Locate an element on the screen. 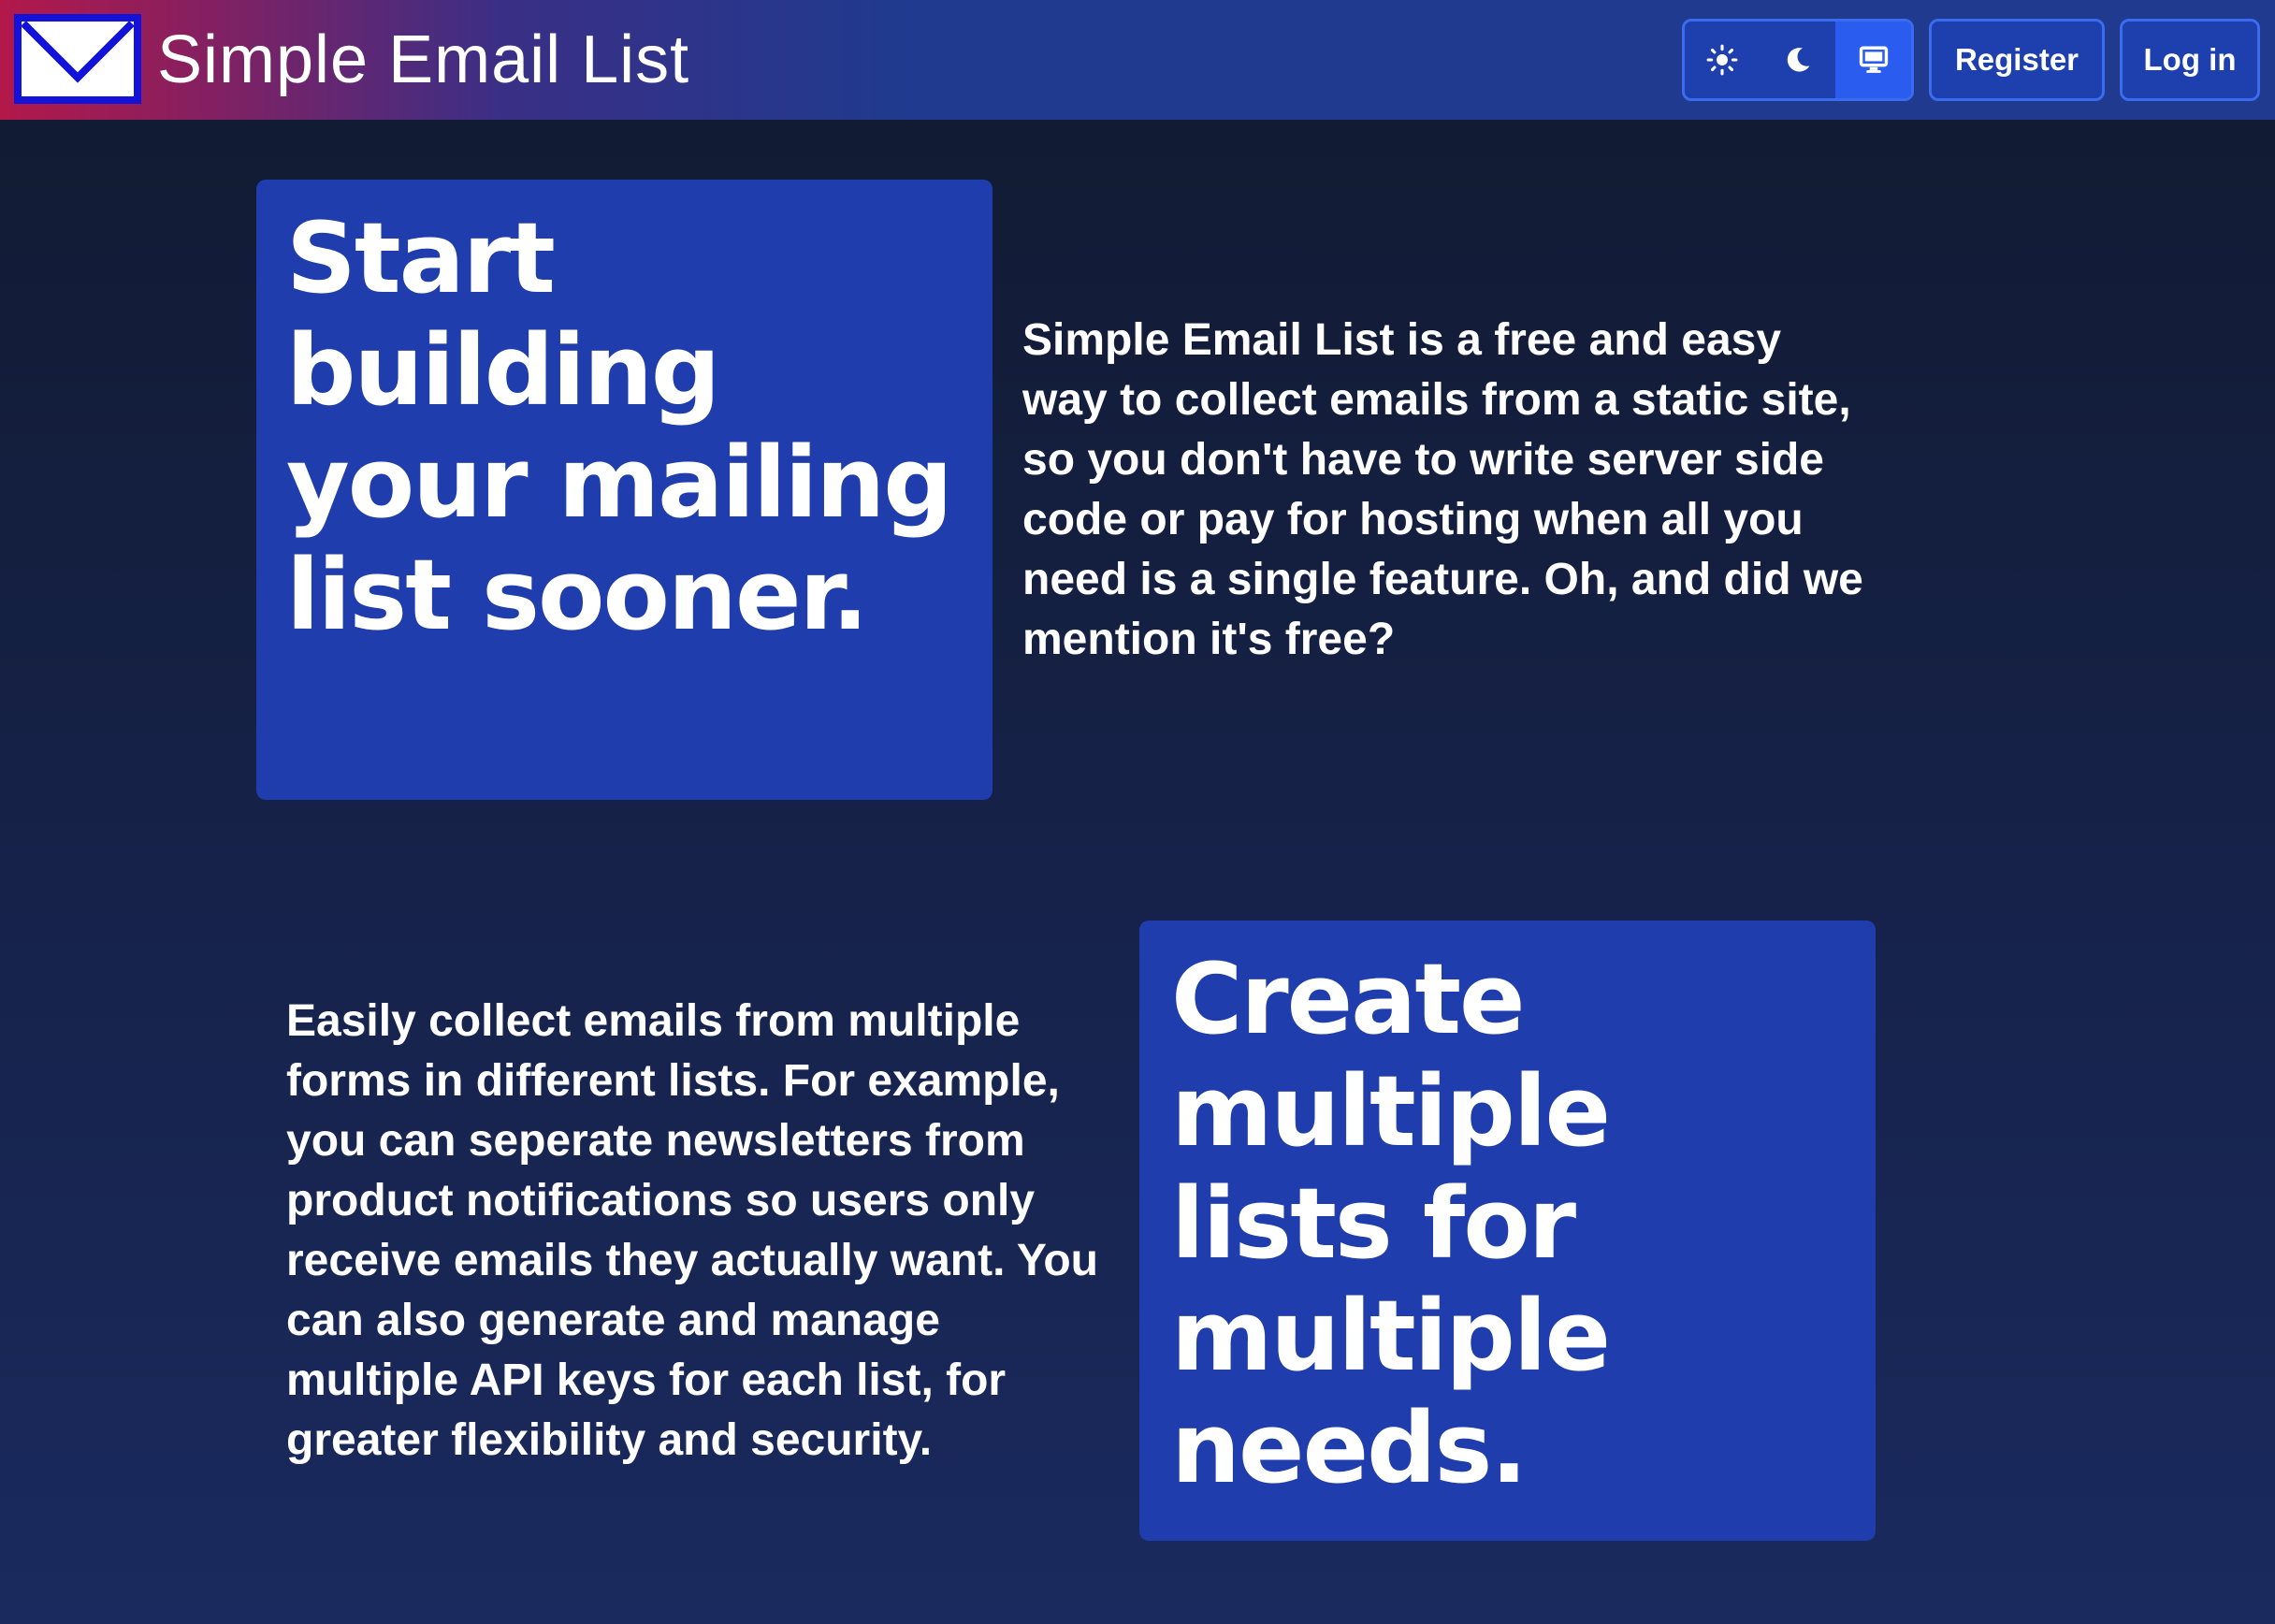 The width and height of the screenshot is (2275, 1624). system-theme-button is located at coordinates (1873, 60).